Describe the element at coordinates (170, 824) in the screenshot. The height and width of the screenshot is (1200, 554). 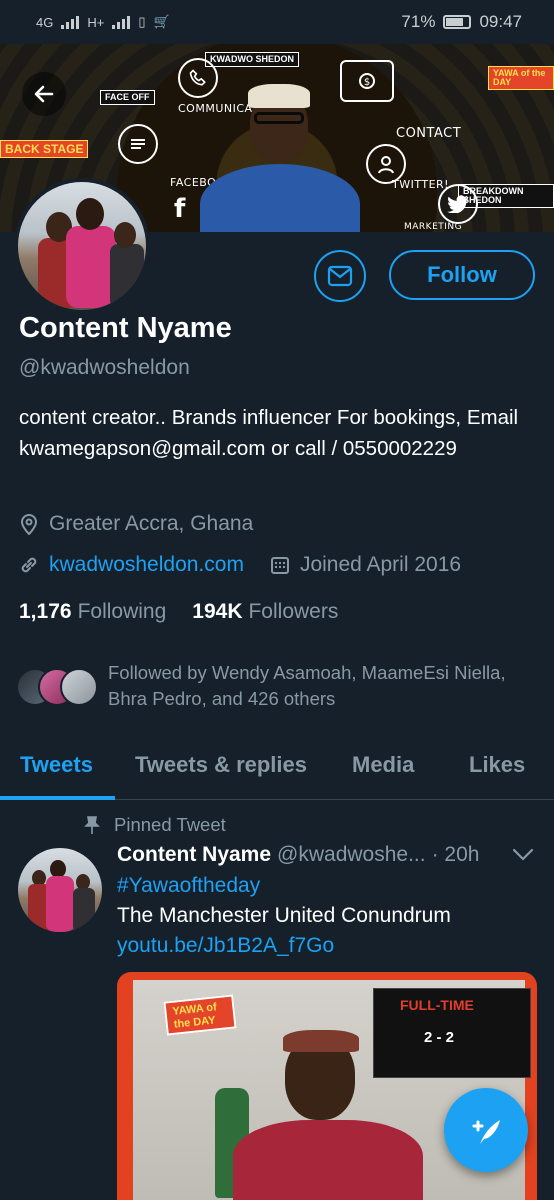
I see `pinned-label: Pinned Tweet` at that location.